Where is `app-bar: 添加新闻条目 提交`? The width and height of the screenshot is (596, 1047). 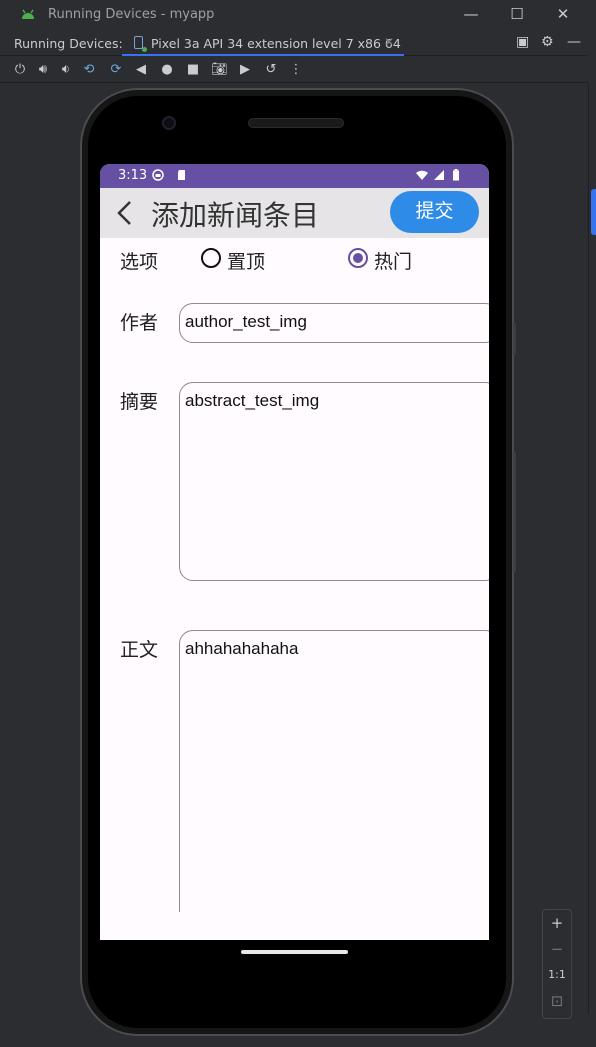
app-bar: 添加新闻条目 提交 is located at coordinates (294, 213).